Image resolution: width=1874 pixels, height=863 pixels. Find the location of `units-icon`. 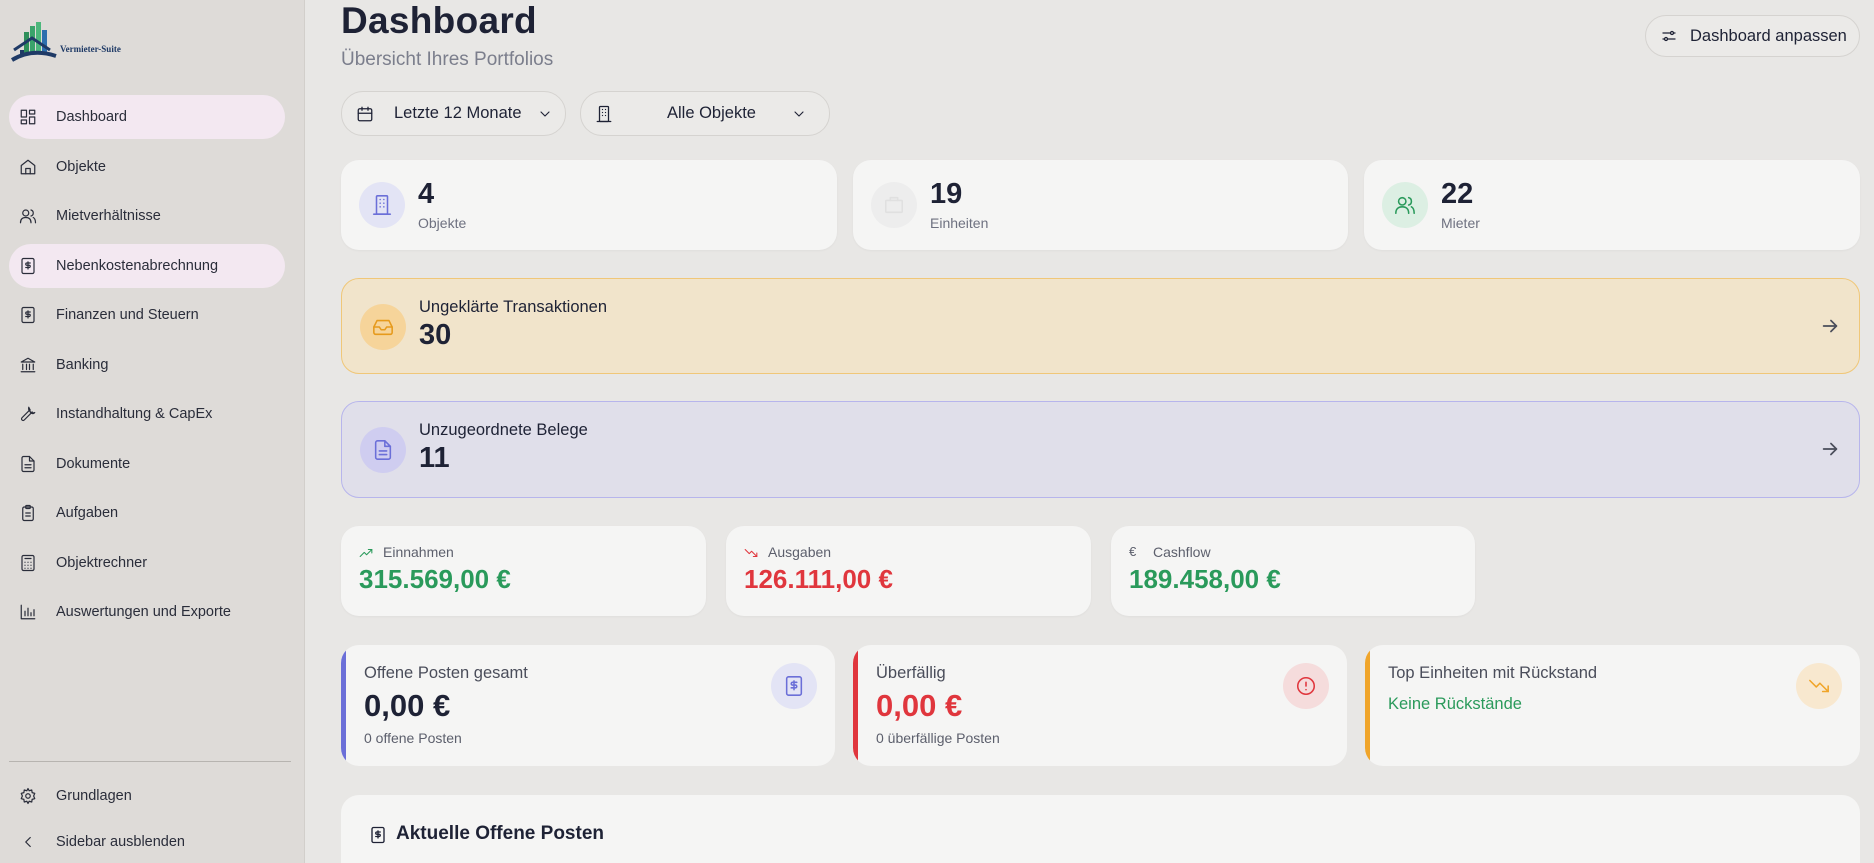

units-icon is located at coordinates (894, 205).